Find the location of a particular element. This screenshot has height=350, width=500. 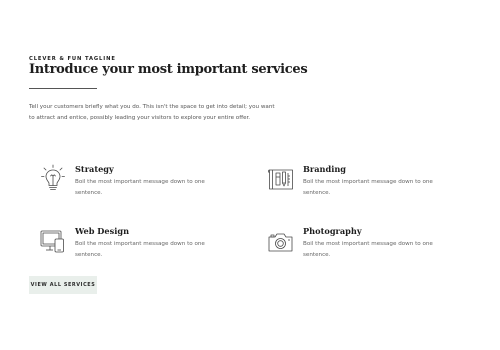

service-title: Strategy is located at coordinates (94, 169).